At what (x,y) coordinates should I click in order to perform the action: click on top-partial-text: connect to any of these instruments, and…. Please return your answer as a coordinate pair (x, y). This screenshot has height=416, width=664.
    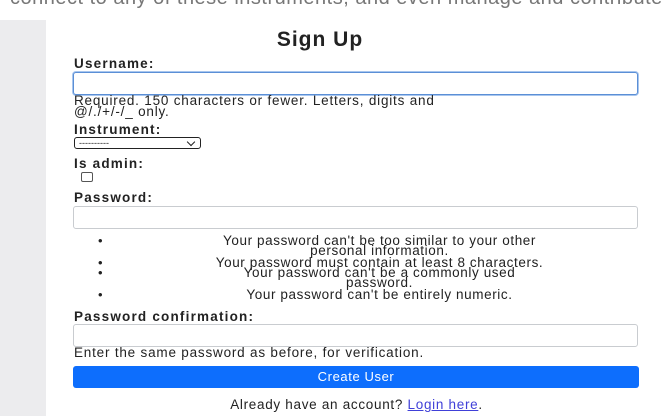
    Looking at the image, I should click on (337, 5).